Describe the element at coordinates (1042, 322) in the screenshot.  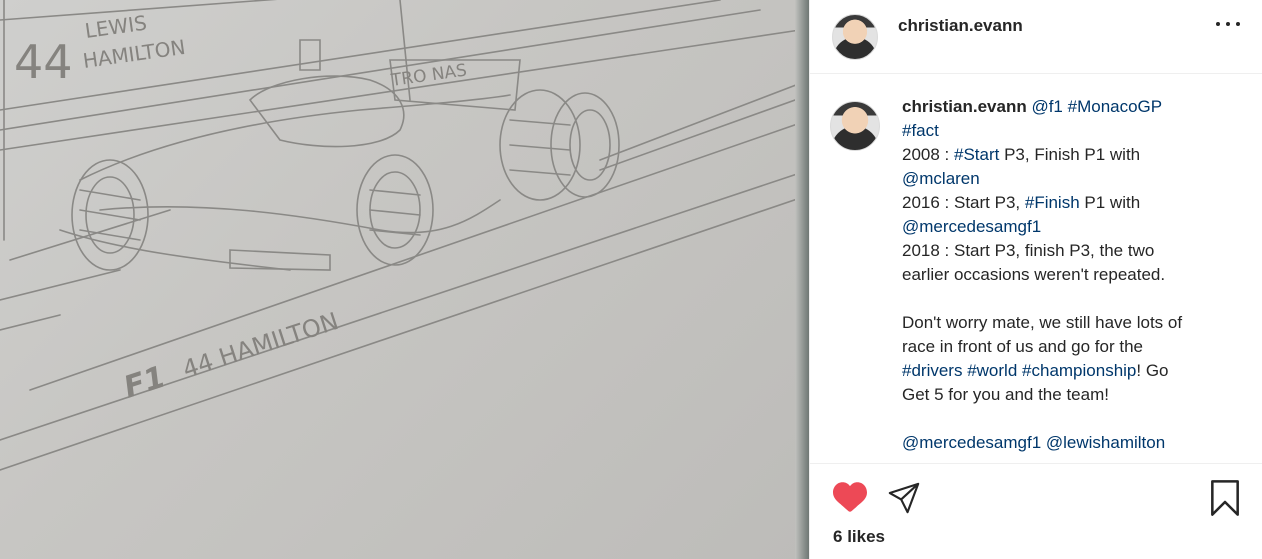
I see `caption-p2-a: Don't worry mate, we still have lots of` at that location.